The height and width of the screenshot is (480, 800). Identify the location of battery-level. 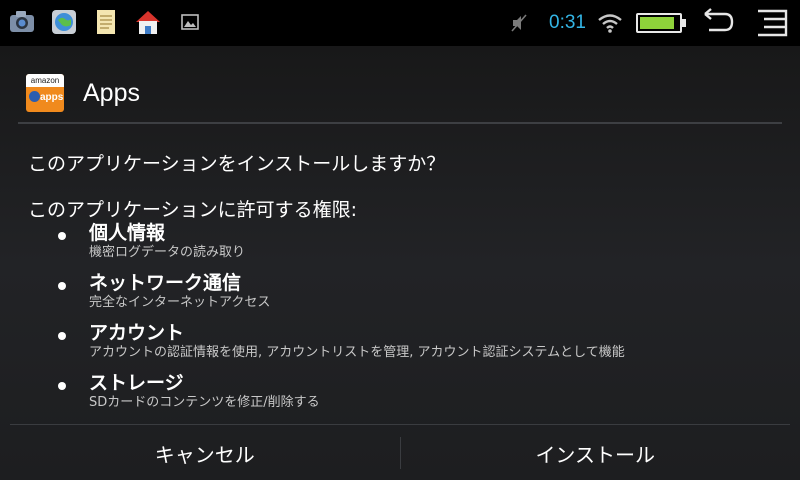
(657, 23).